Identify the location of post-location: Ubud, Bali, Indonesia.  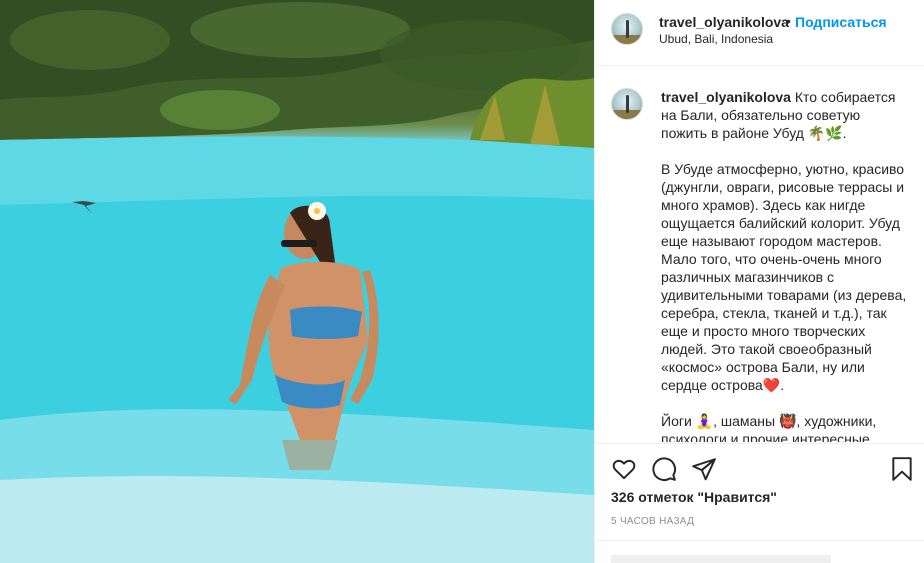
(716, 39).